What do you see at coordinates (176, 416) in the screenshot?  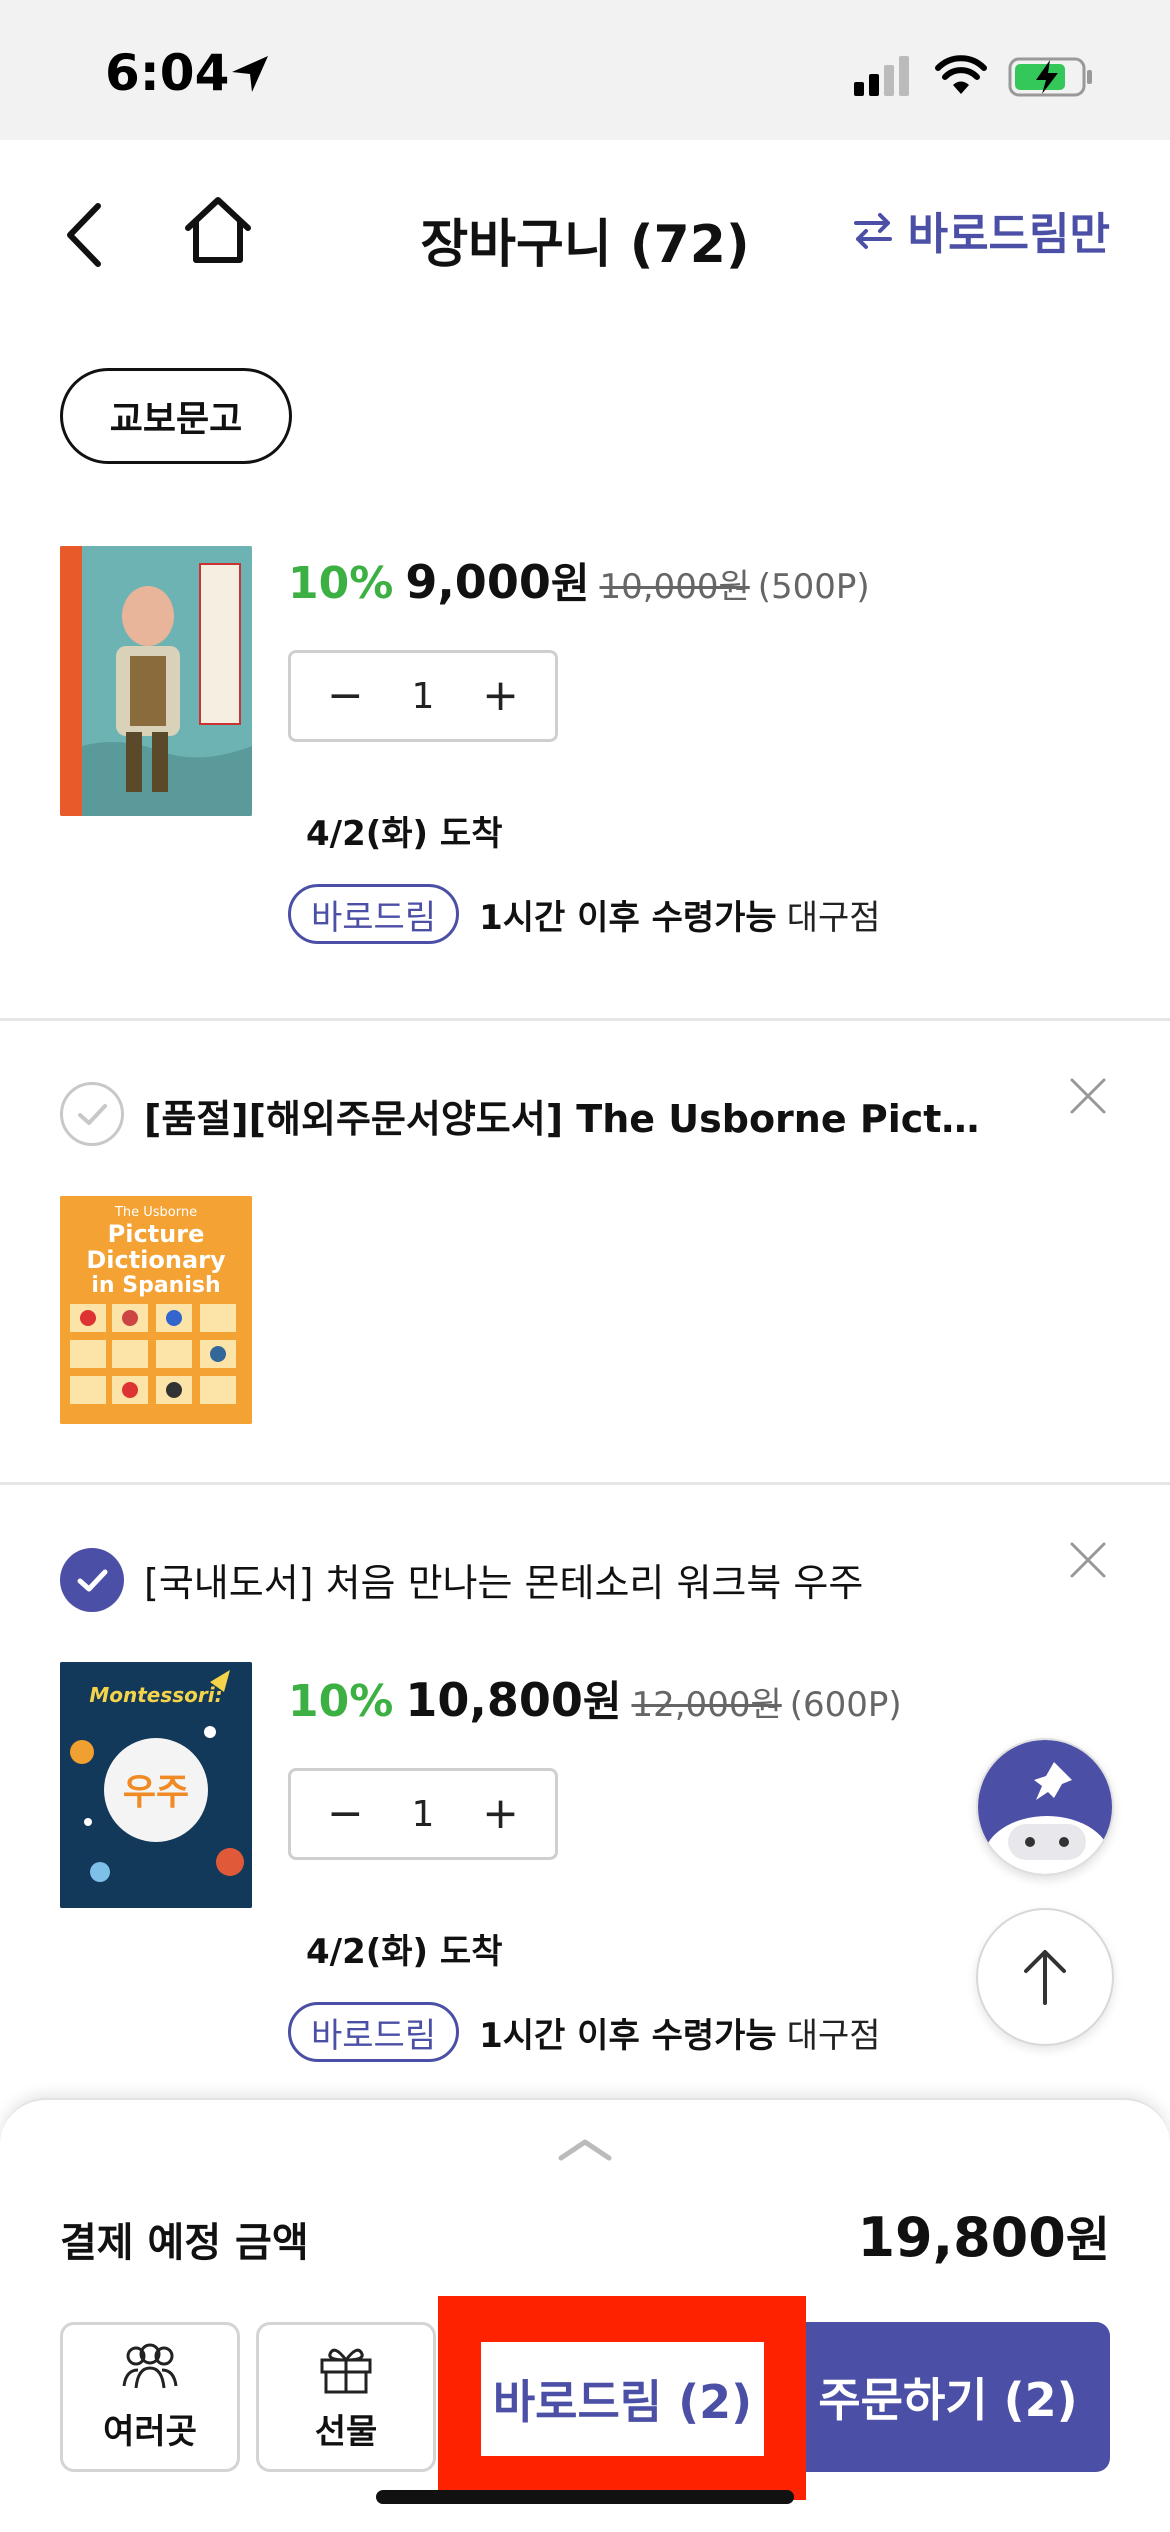 I see `store-chip: 교보문고` at bounding box center [176, 416].